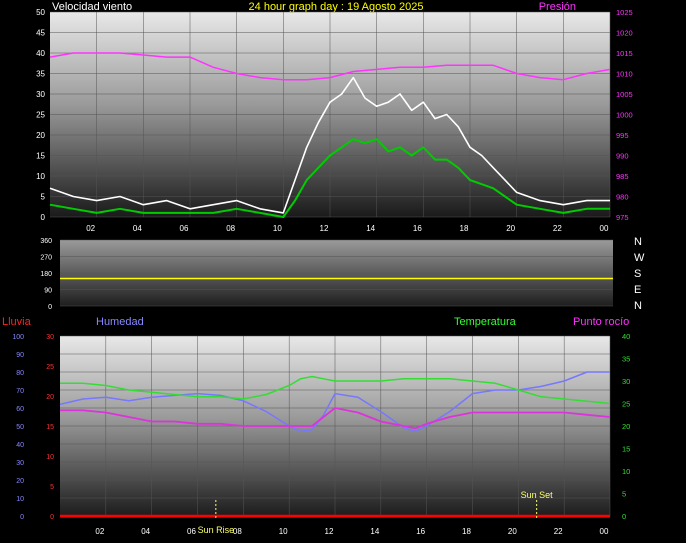 This screenshot has height=543, width=686. What do you see at coordinates (638, 306) in the screenshot?
I see `direction-letter-n-bottom: N` at bounding box center [638, 306].